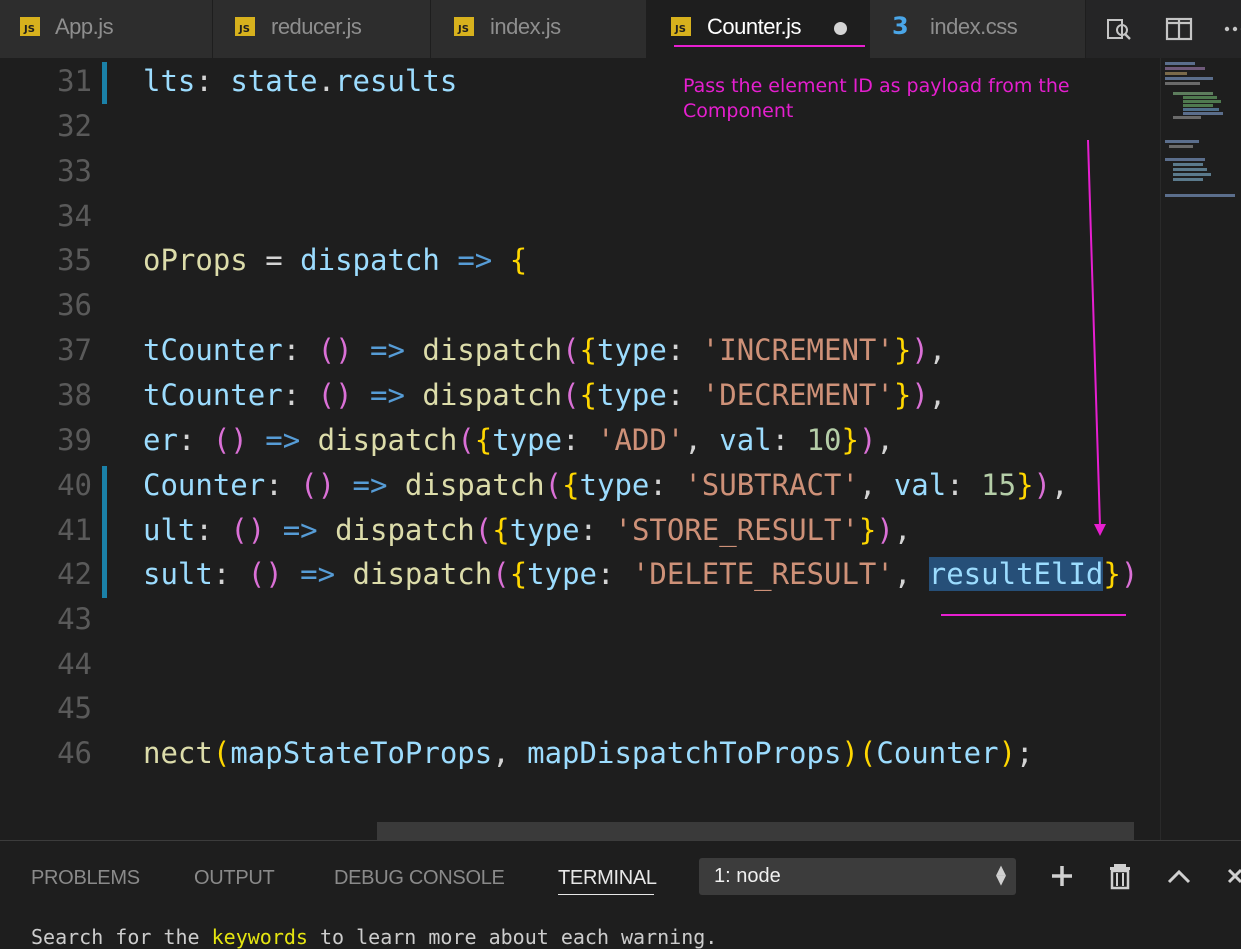 The width and height of the screenshot is (1241, 949). I want to click on horizontal-scrollbar, so click(755, 831).